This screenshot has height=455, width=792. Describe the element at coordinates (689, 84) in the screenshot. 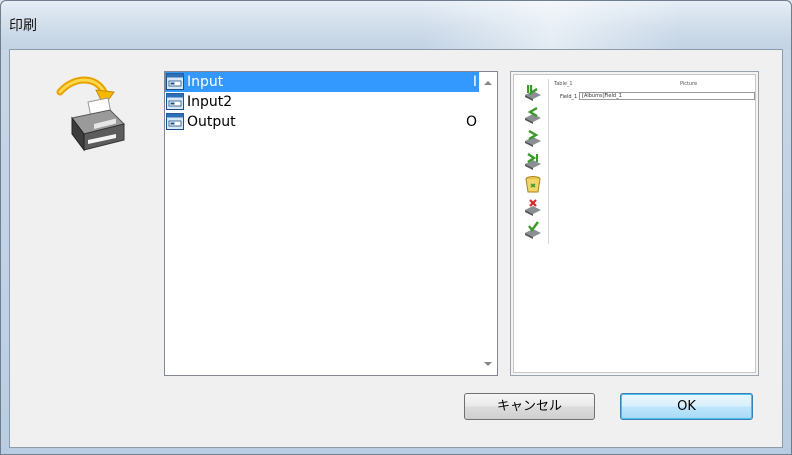

I see `preview-picture-label: Picture` at that location.